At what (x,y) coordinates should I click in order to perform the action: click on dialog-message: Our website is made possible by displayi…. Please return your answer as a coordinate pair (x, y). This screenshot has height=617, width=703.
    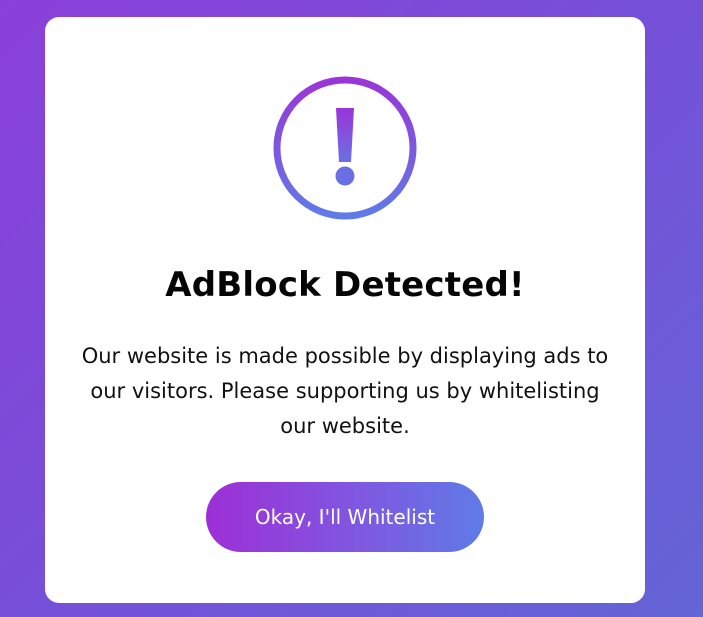
    Looking at the image, I should click on (345, 391).